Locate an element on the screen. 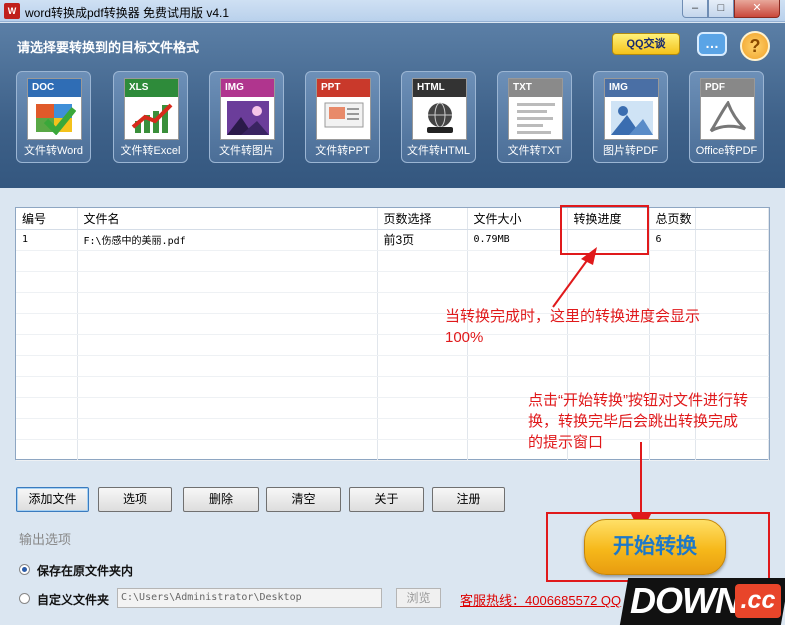  down-cc-watermark: DOWN .cc is located at coordinates (702, 601).